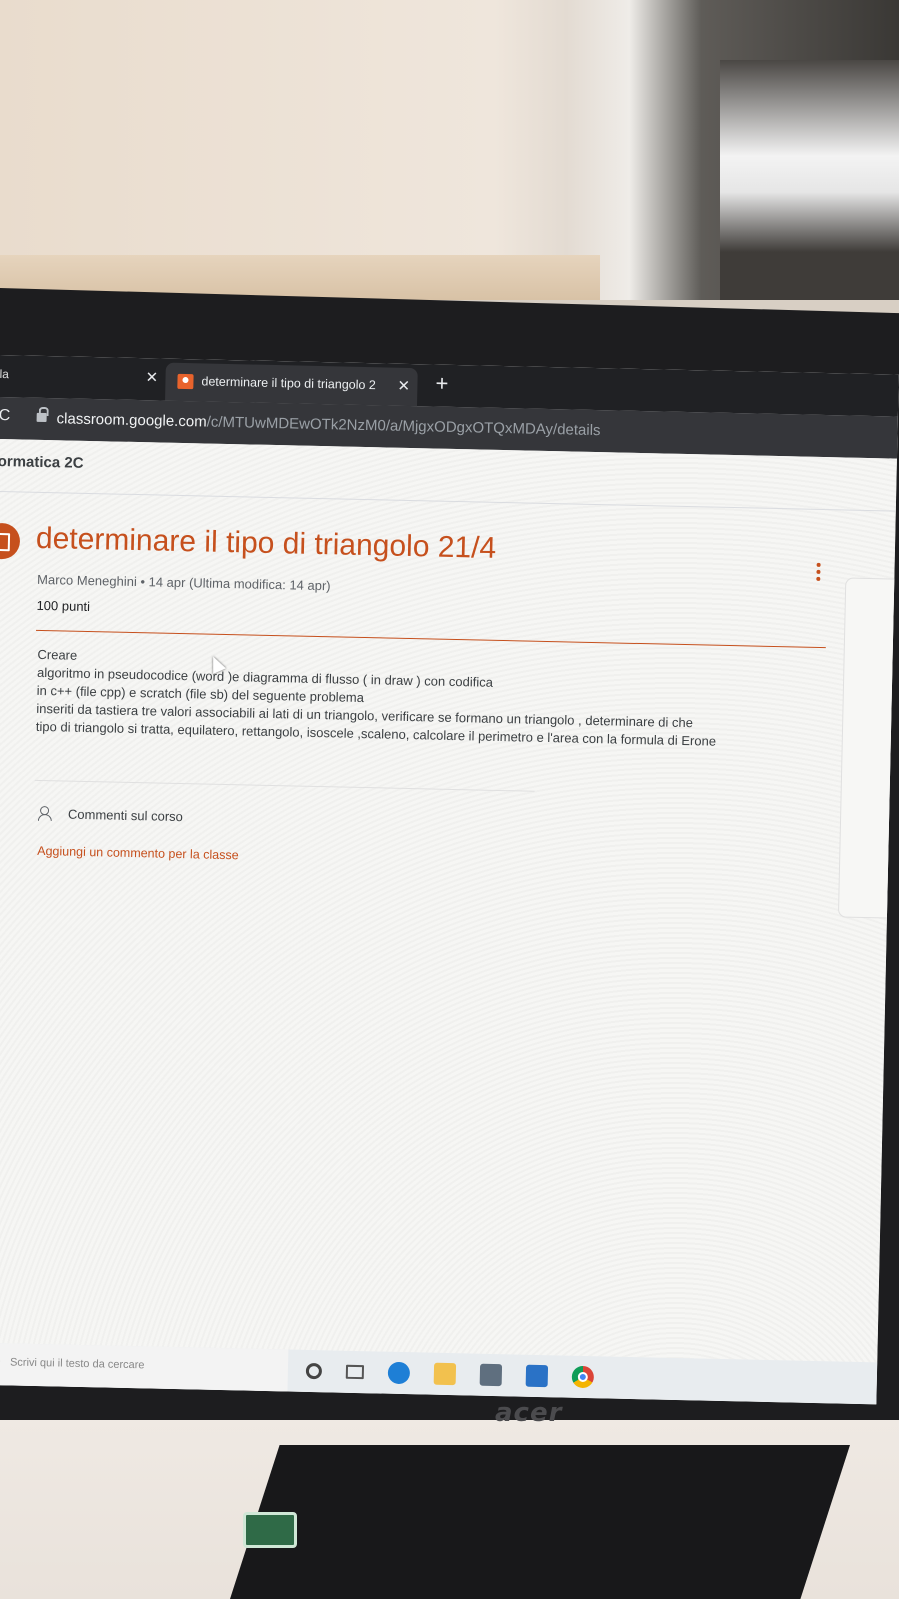 This screenshot has width=899, height=1599. What do you see at coordinates (537, 1376) in the screenshot?
I see `mail-icon` at bounding box center [537, 1376].